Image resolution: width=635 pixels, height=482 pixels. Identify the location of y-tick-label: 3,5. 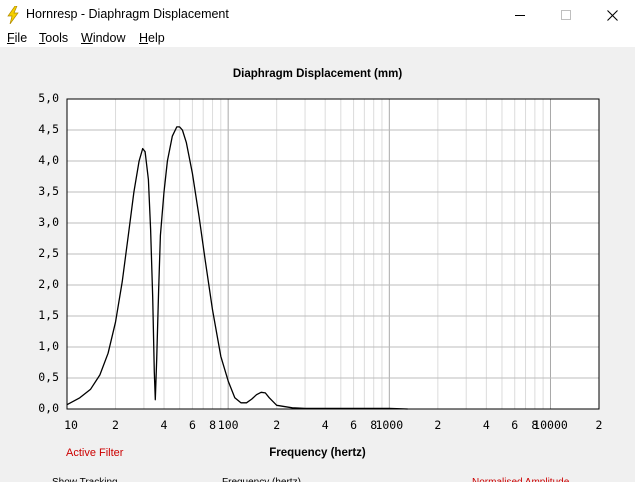
(48, 191).